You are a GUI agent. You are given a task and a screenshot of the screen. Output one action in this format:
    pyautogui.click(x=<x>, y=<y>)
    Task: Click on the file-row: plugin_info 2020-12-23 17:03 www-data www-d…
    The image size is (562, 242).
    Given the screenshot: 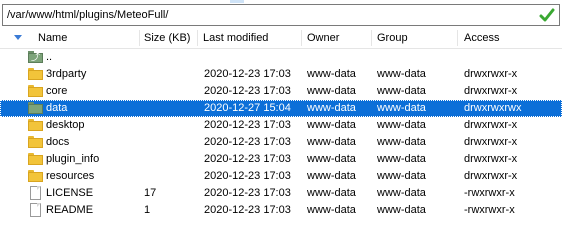 What is the action you would take?
    pyautogui.click(x=281, y=159)
    